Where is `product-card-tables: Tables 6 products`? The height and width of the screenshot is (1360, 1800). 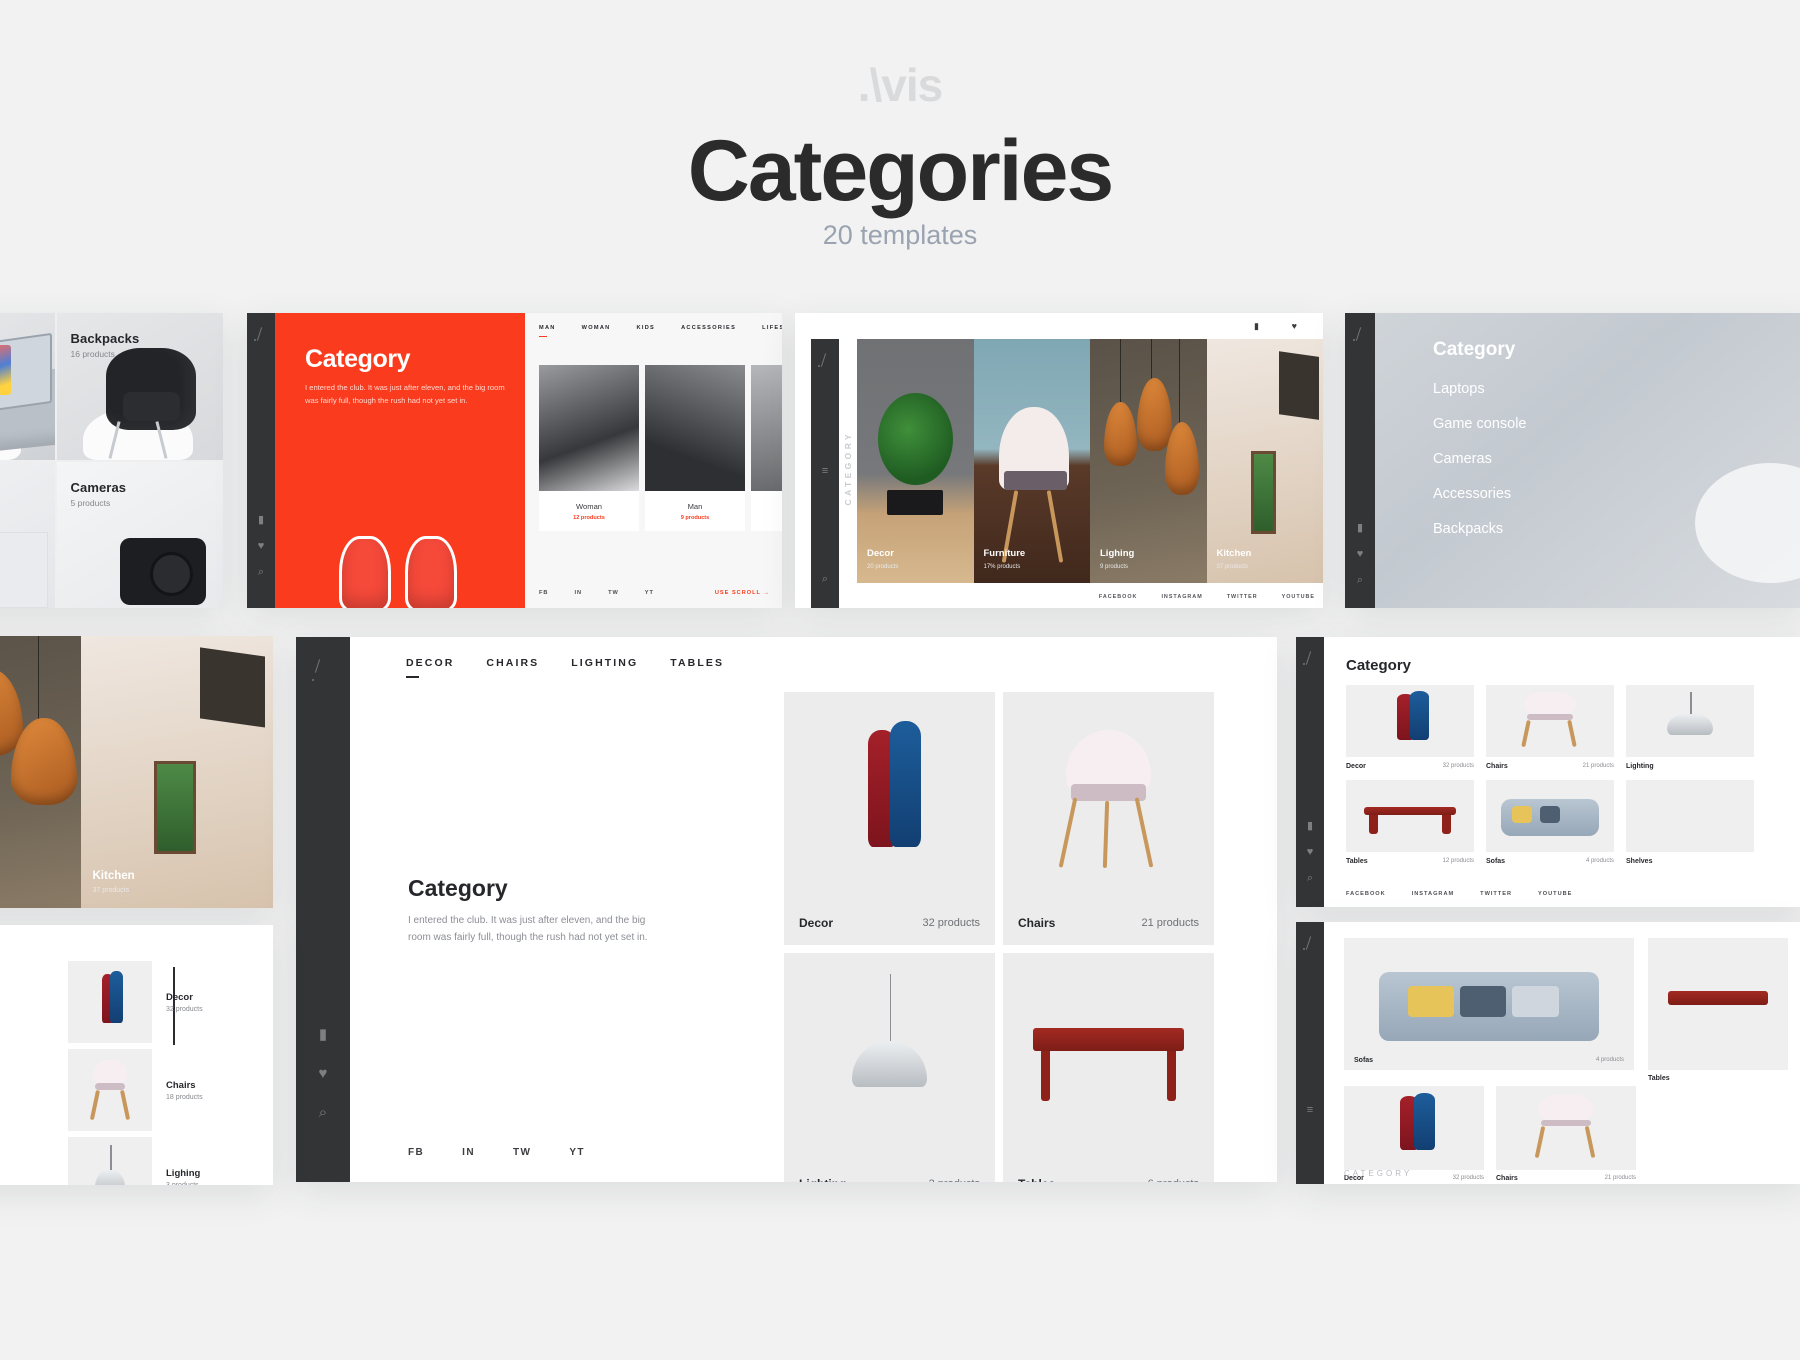
product-card-tables: Tables 6 products is located at coordinates (1108, 1067).